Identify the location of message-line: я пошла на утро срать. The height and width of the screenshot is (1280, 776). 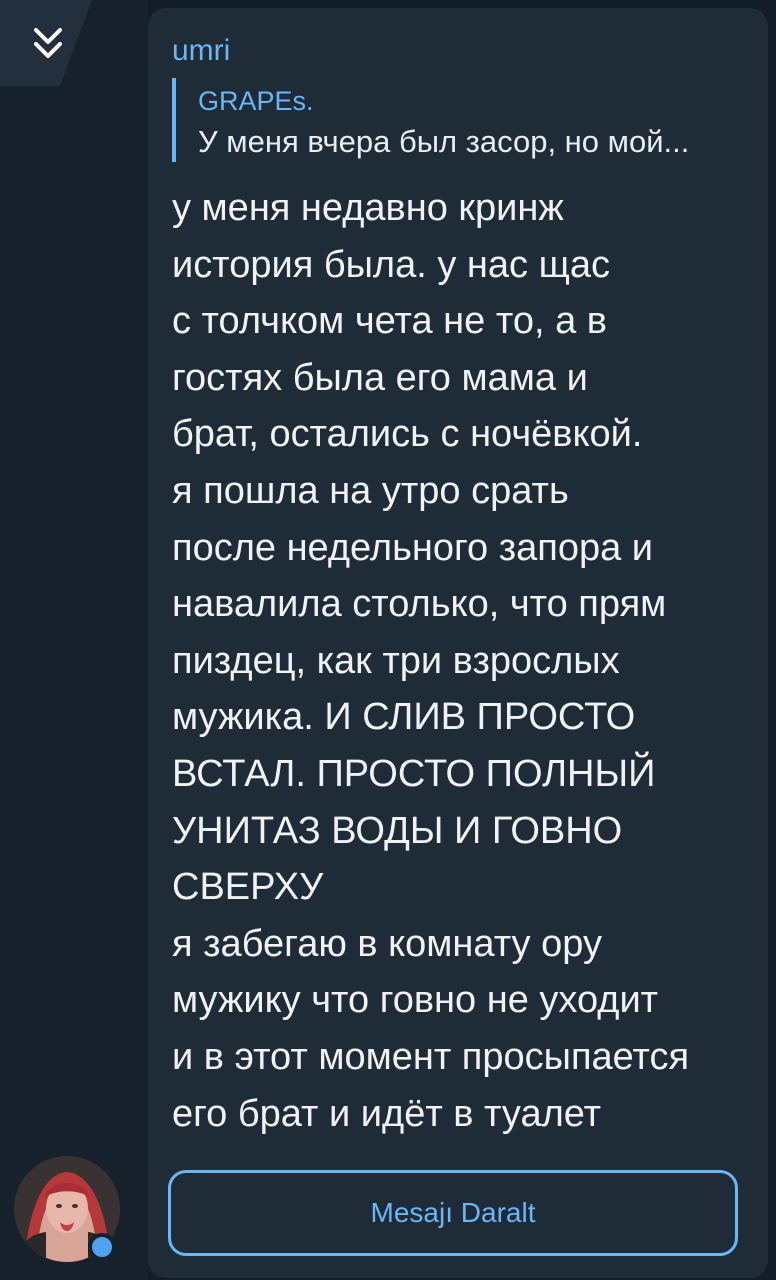
(370, 490).